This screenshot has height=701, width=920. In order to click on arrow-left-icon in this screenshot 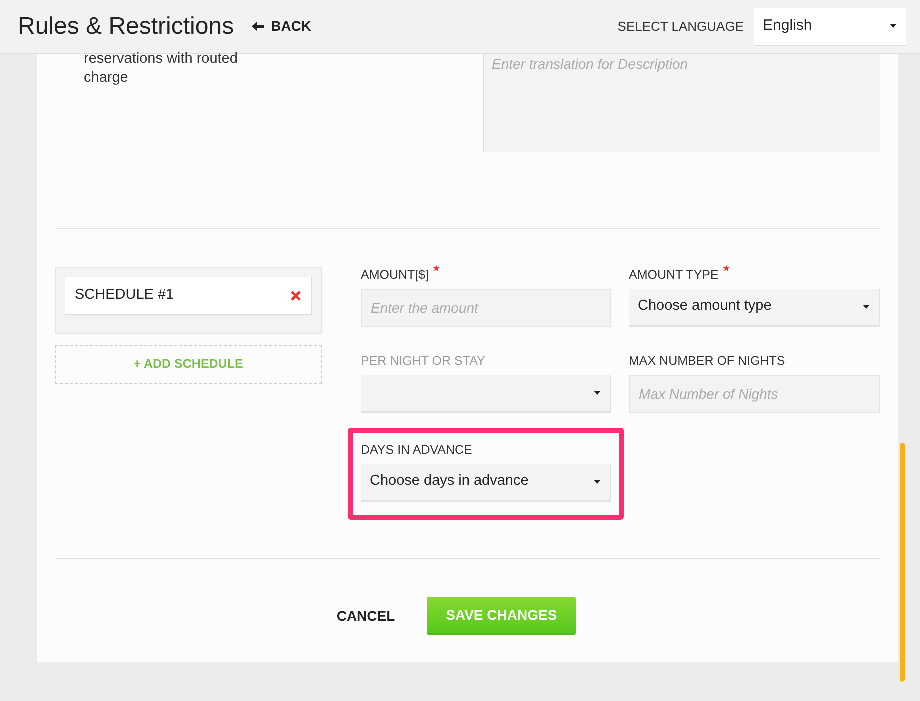, I will do `click(258, 26)`.